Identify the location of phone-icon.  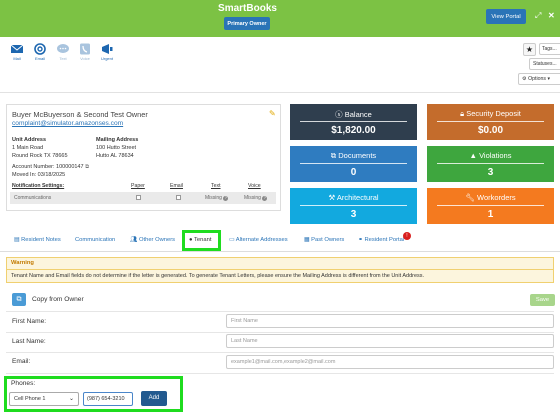
(85, 49).